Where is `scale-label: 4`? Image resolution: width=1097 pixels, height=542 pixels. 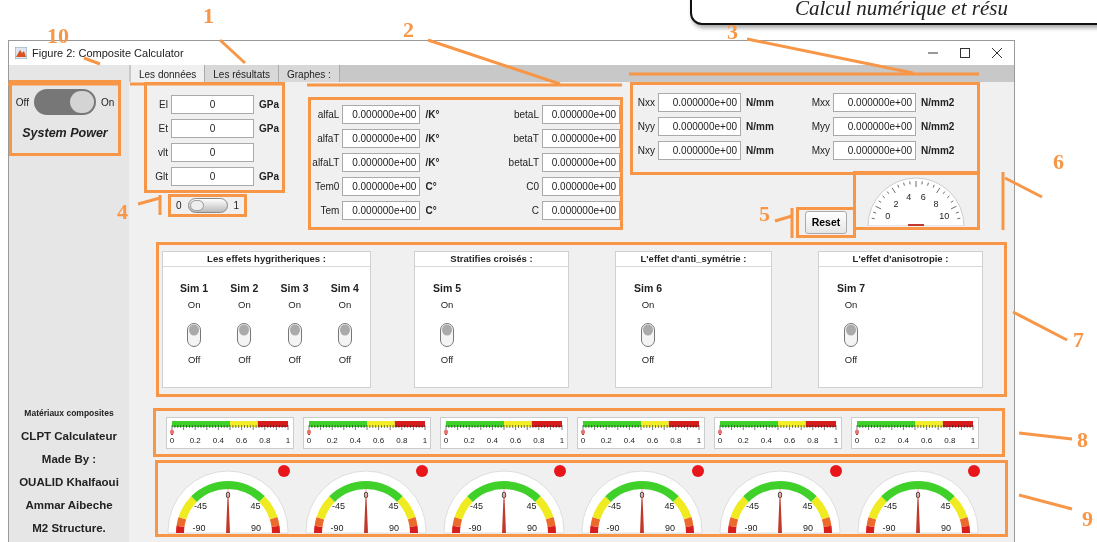 scale-label: 4 is located at coordinates (909, 196).